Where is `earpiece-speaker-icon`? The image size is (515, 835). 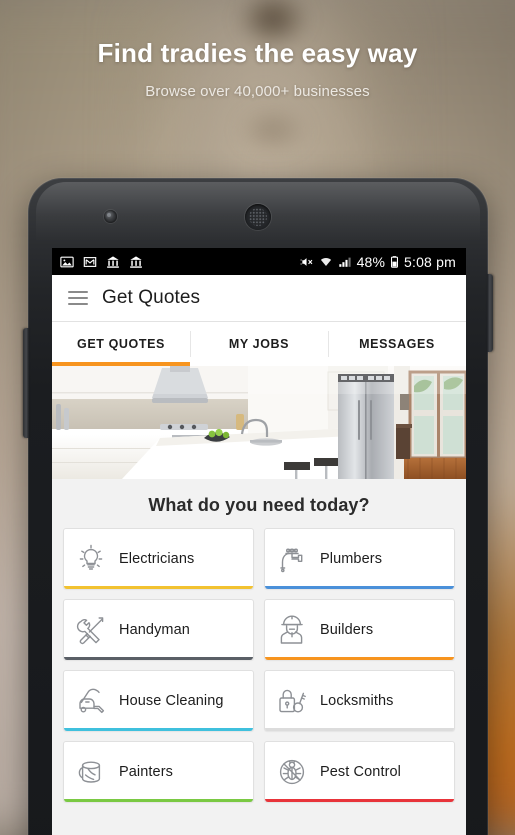
earpiece-speaker-icon is located at coordinates (258, 217).